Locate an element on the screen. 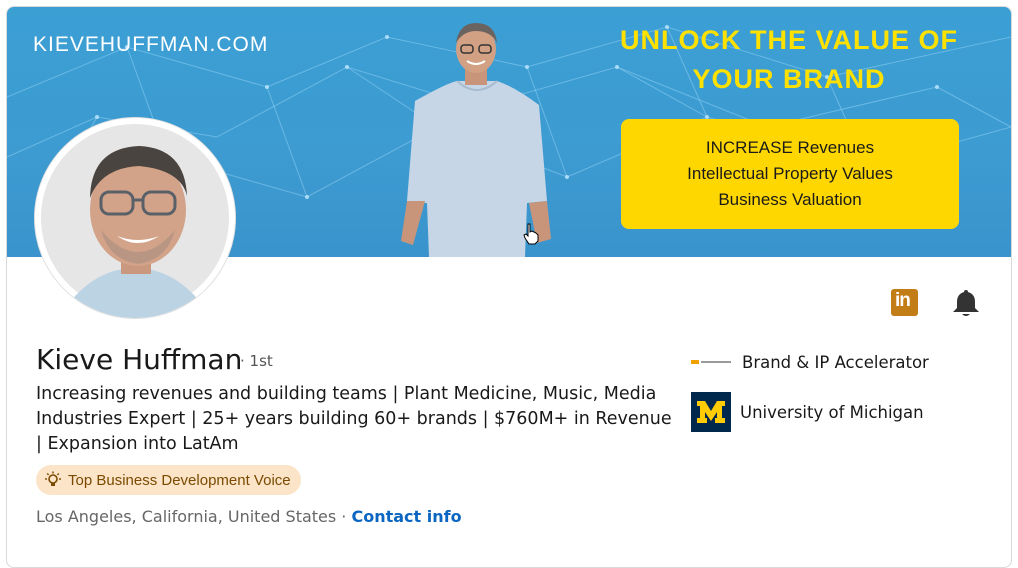  umich-block-m-icon is located at coordinates (711, 412).